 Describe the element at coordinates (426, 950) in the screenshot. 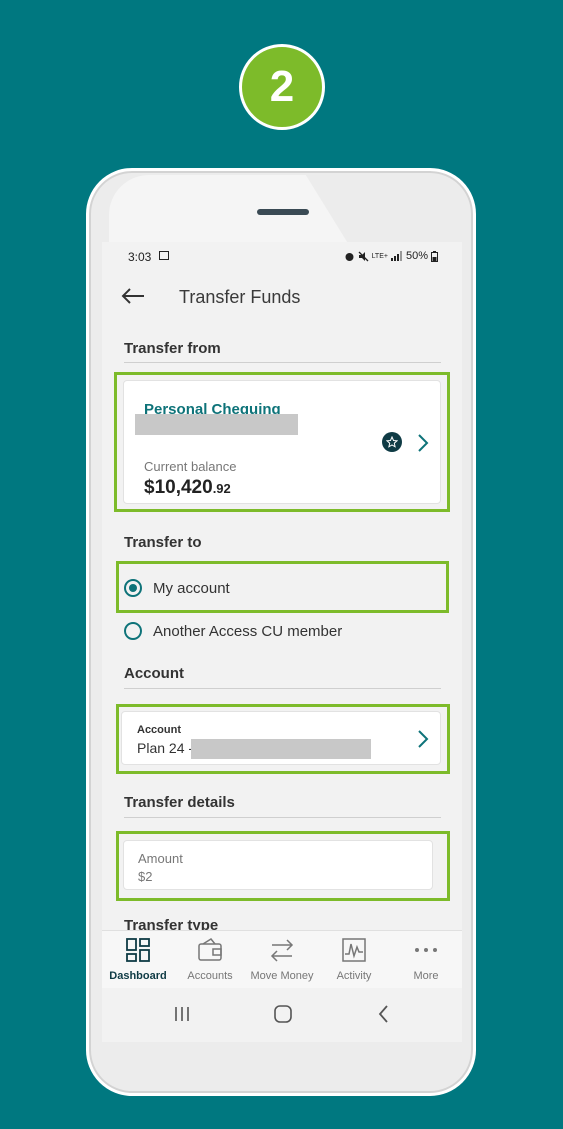

I see `more-dots-icon` at that location.